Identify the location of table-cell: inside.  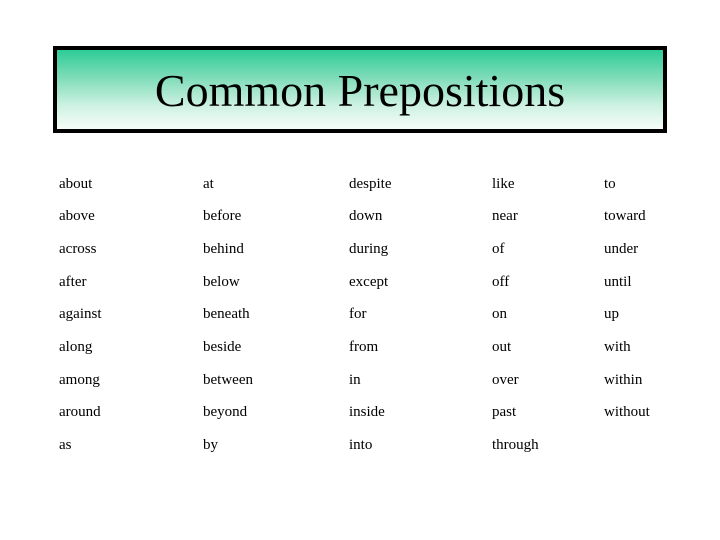
(367, 412).